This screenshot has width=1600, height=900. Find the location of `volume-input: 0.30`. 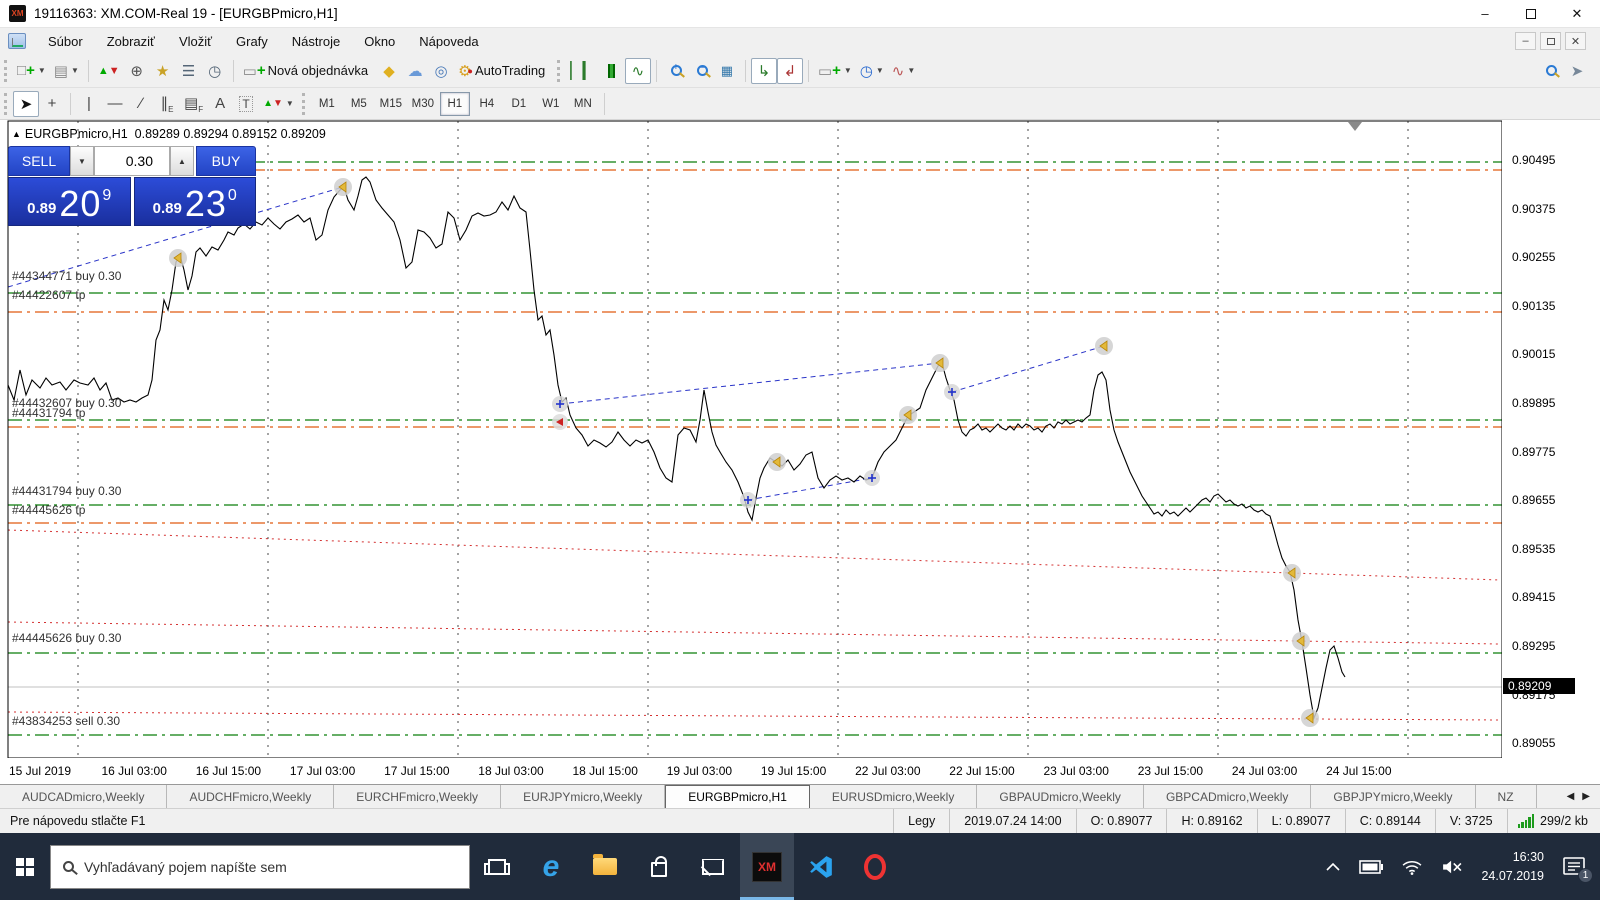

volume-input: 0.30 is located at coordinates (132, 161).